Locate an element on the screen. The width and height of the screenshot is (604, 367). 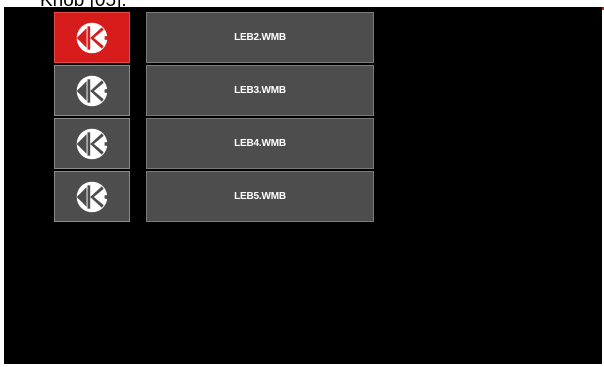
file-row: LEB4.WMB is located at coordinates (303, 143).